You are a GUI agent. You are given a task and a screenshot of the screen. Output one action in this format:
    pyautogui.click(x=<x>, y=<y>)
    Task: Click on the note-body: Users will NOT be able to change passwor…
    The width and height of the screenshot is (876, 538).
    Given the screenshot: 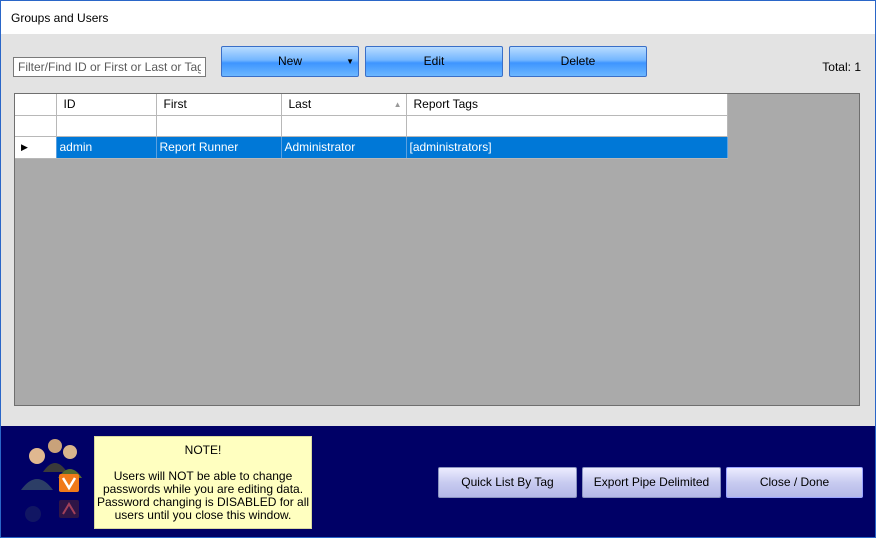 What is the action you would take?
    pyautogui.click(x=203, y=495)
    